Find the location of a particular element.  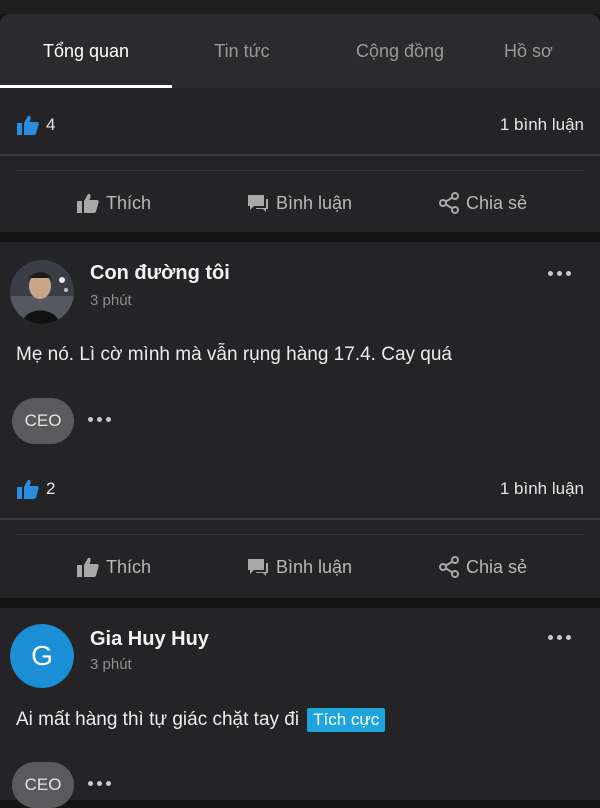

sentiment-tag: Tích cực is located at coordinates (346, 720).